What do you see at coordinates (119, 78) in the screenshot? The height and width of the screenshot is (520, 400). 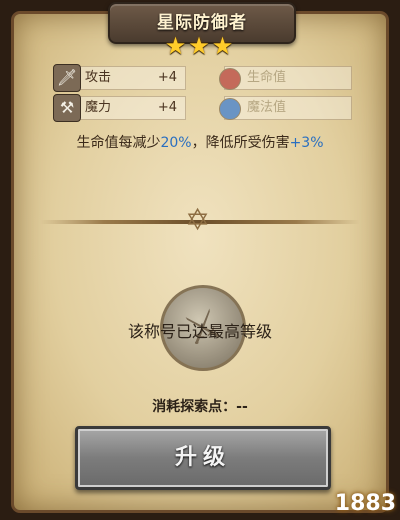 I see `stat-attack: 🗡 攻击 +4` at bounding box center [119, 78].